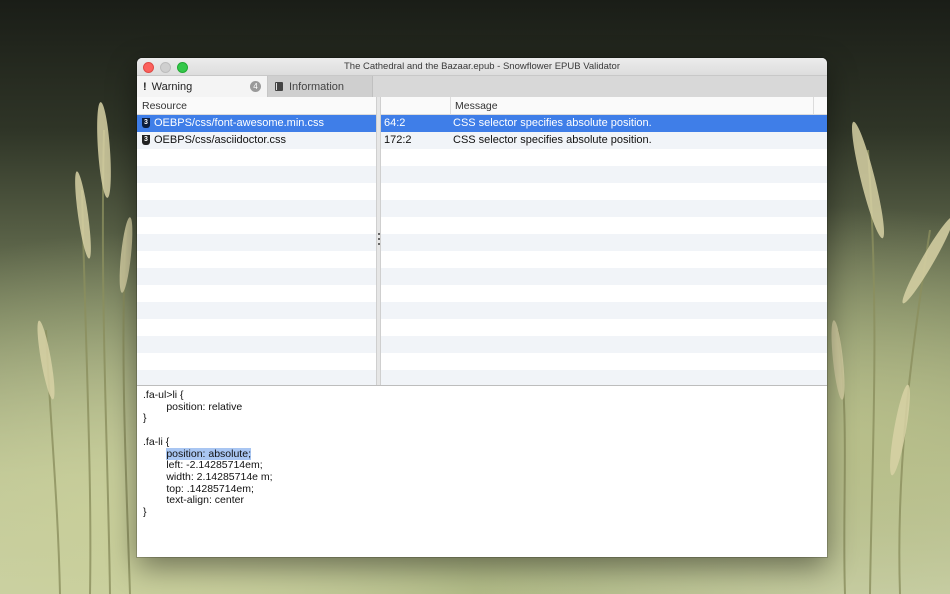 The height and width of the screenshot is (594, 950). I want to click on message-header-label: Message, so click(476, 106).